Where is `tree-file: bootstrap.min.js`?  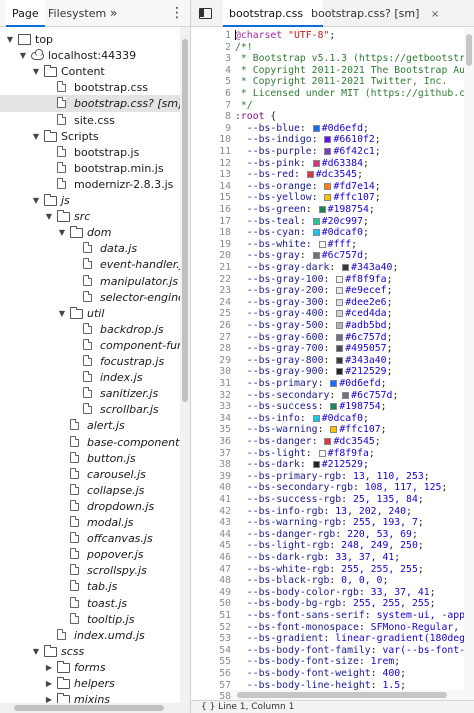 tree-file: bootstrap.min.js is located at coordinates (90, 168).